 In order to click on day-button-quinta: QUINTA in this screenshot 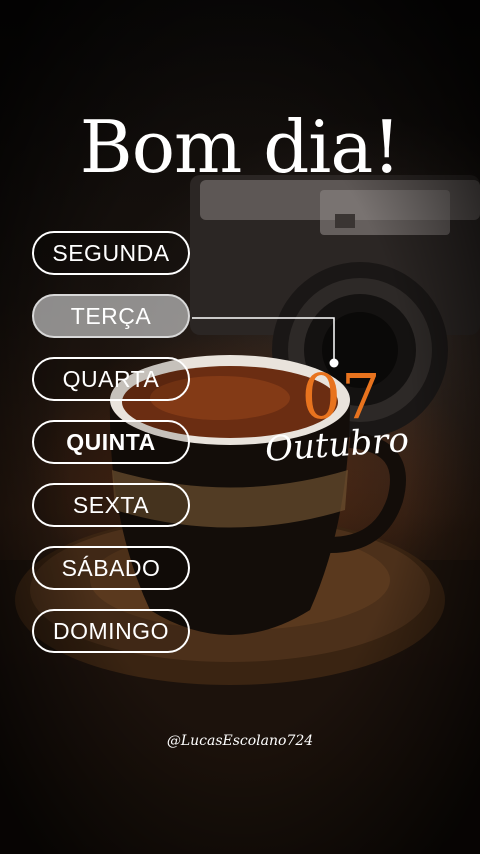, I will do `click(111, 442)`.